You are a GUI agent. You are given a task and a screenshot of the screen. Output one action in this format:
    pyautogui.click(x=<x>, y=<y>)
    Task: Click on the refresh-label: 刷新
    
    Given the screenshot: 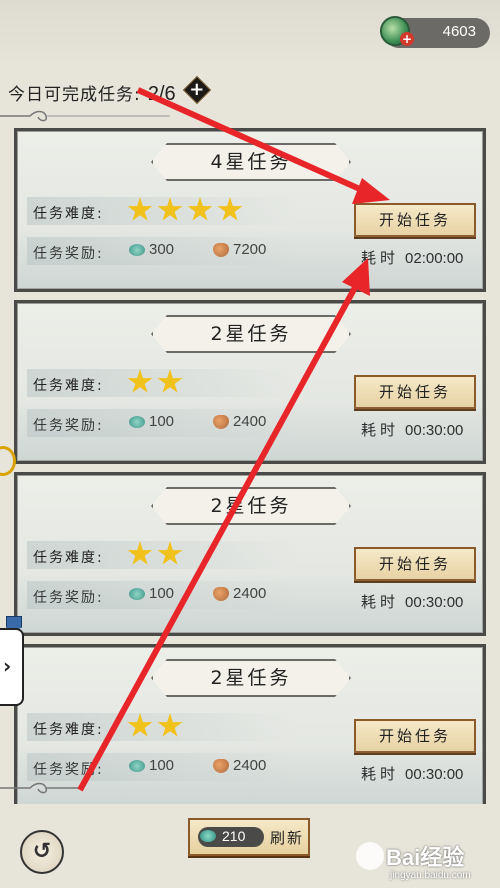 What is the action you would take?
    pyautogui.click(x=287, y=838)
    